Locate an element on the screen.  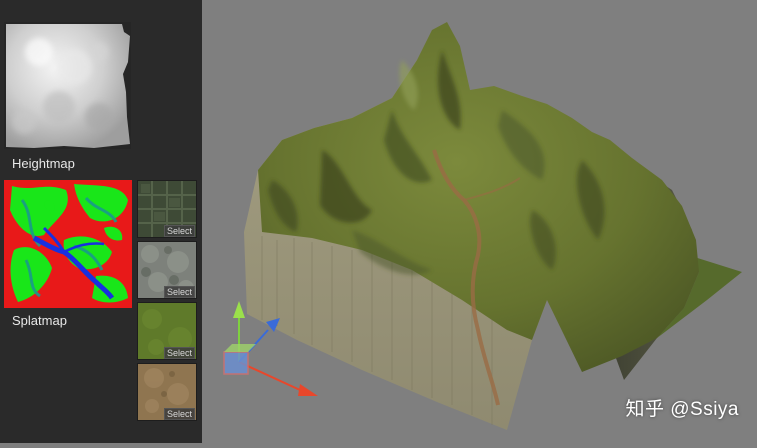
gizmo-center-box is located at coordinates (236, 363).